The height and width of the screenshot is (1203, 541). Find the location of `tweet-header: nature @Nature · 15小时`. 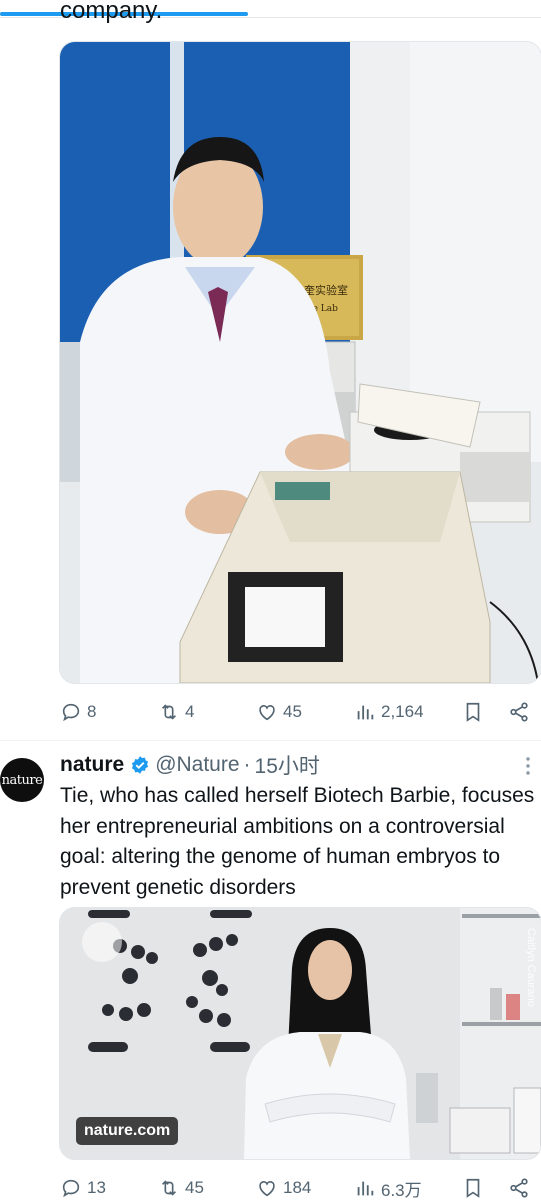

tweet-header: nature @Nature · 15小时 is located at coordinates (190, 765).